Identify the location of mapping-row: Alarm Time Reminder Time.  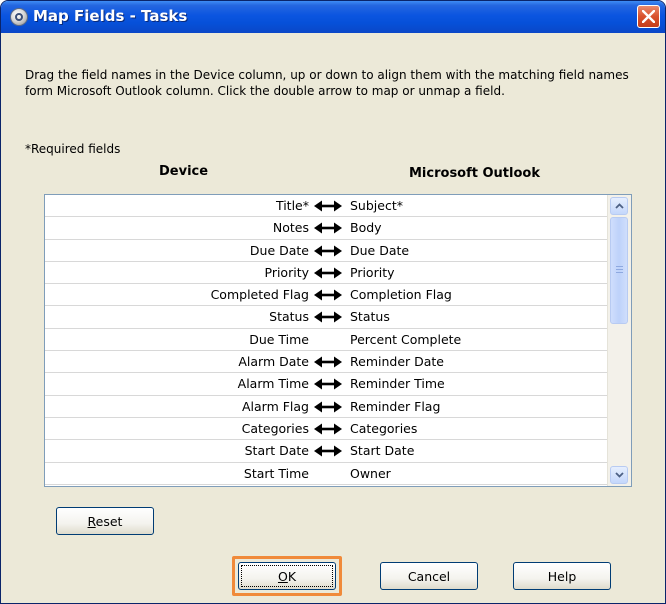
(326, 384).